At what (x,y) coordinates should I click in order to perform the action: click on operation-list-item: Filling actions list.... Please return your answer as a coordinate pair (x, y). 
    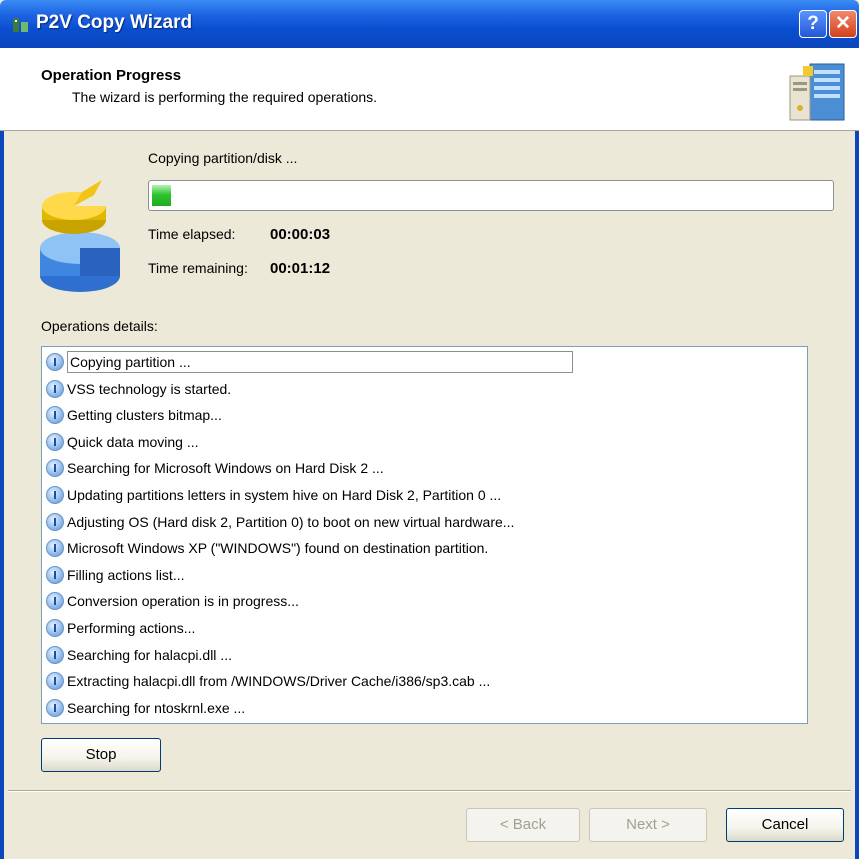
    Looking at the image, I should click on (115, 575).